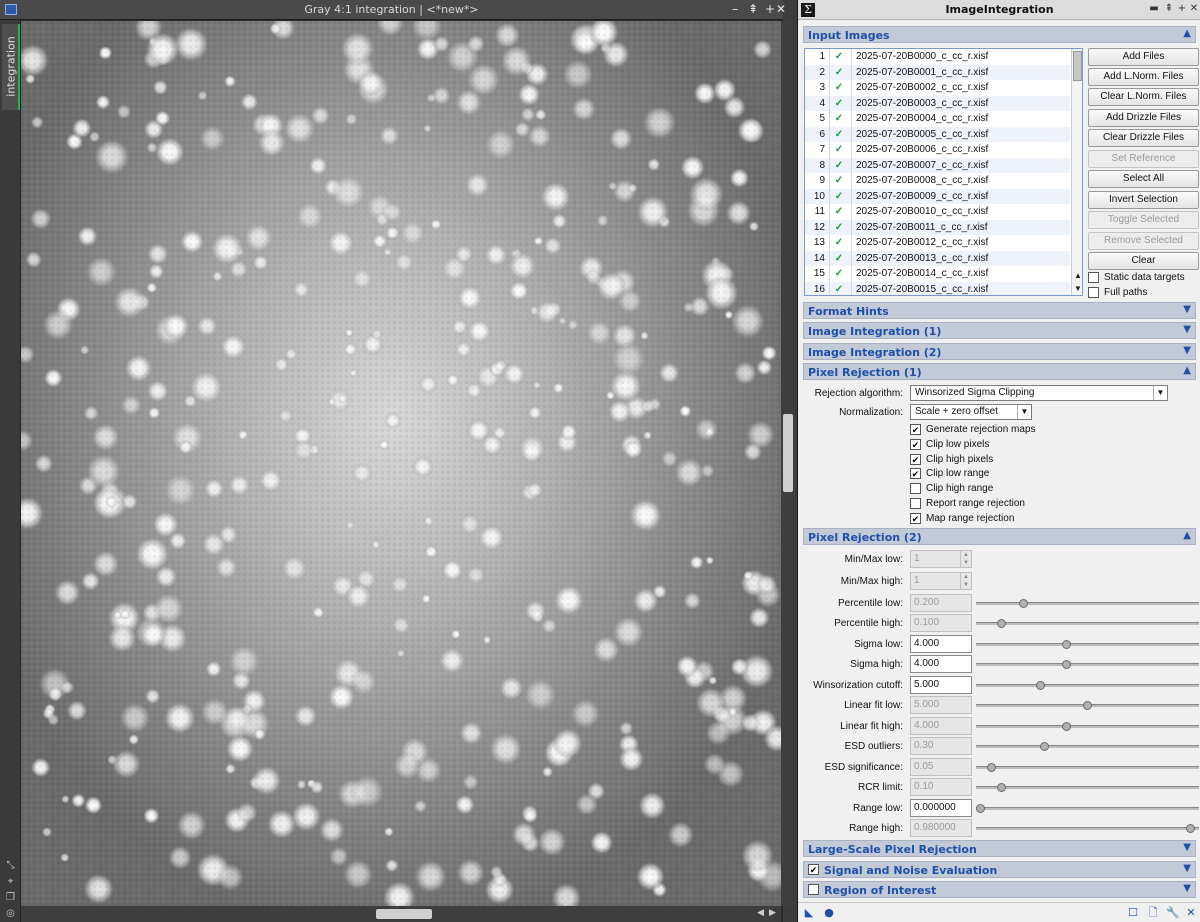 The image size is (1200, 922). I want to click on section-enable-checkbox, so click(813, 889).